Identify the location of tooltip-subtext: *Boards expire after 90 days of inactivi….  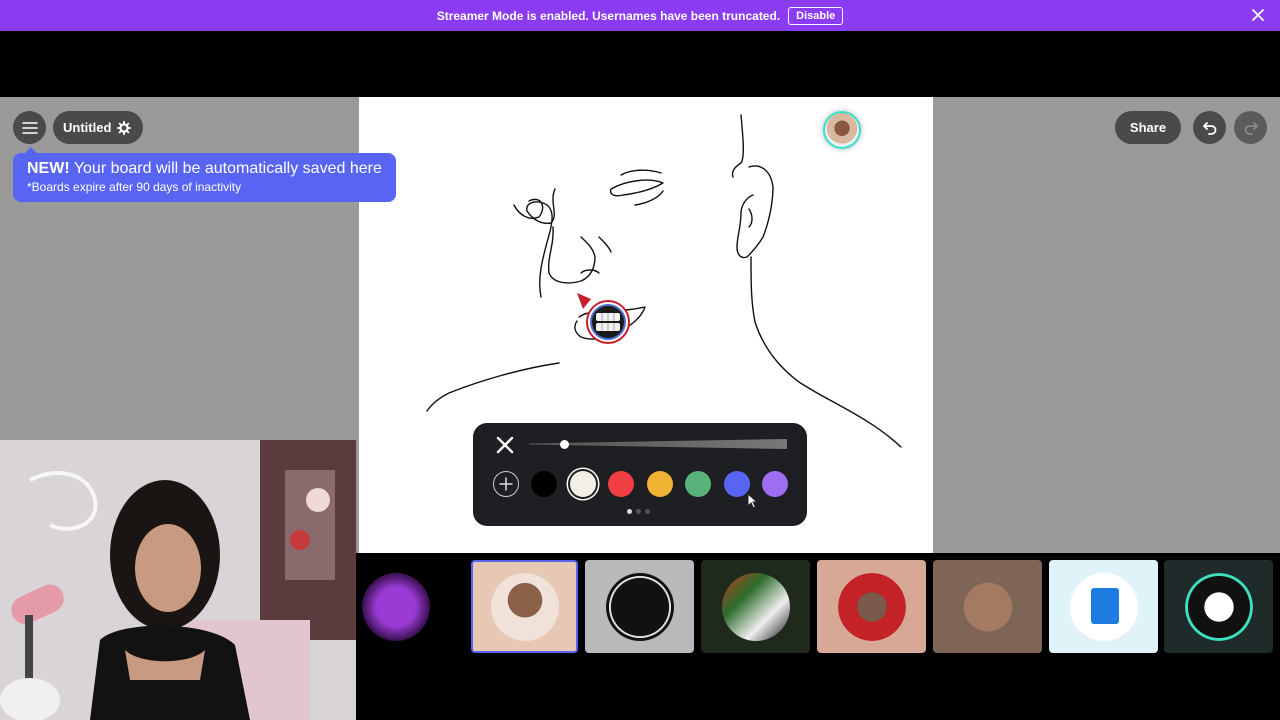
(134, 187).